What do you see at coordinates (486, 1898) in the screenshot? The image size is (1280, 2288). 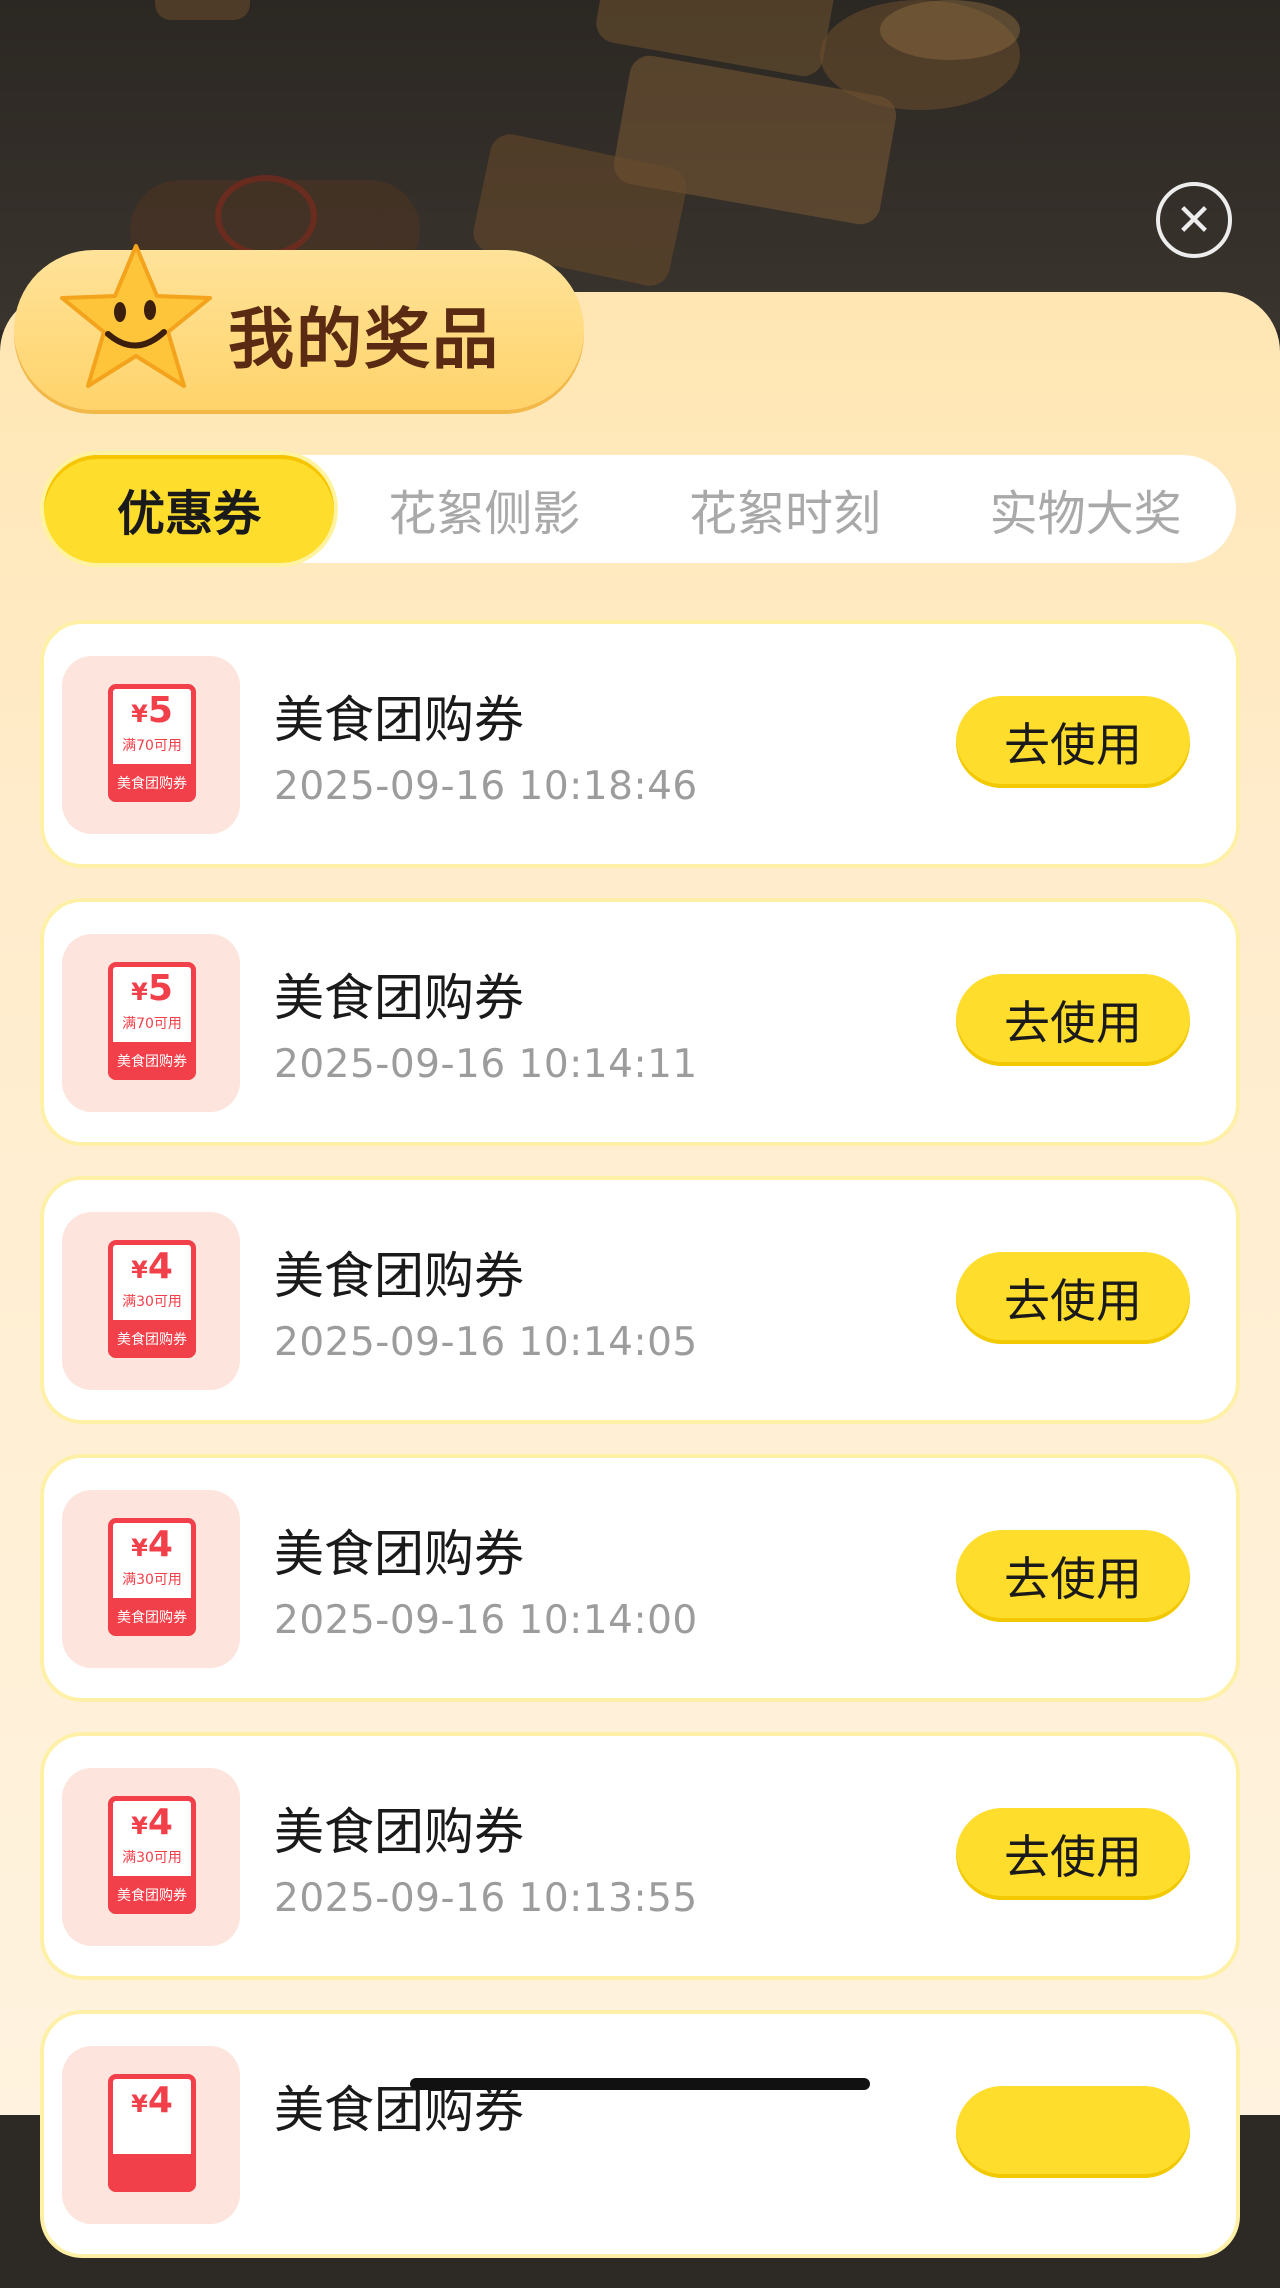 I see `coupon-timestamp: 2025-09-16 10:13:55` at bounding box center [486, 1898].